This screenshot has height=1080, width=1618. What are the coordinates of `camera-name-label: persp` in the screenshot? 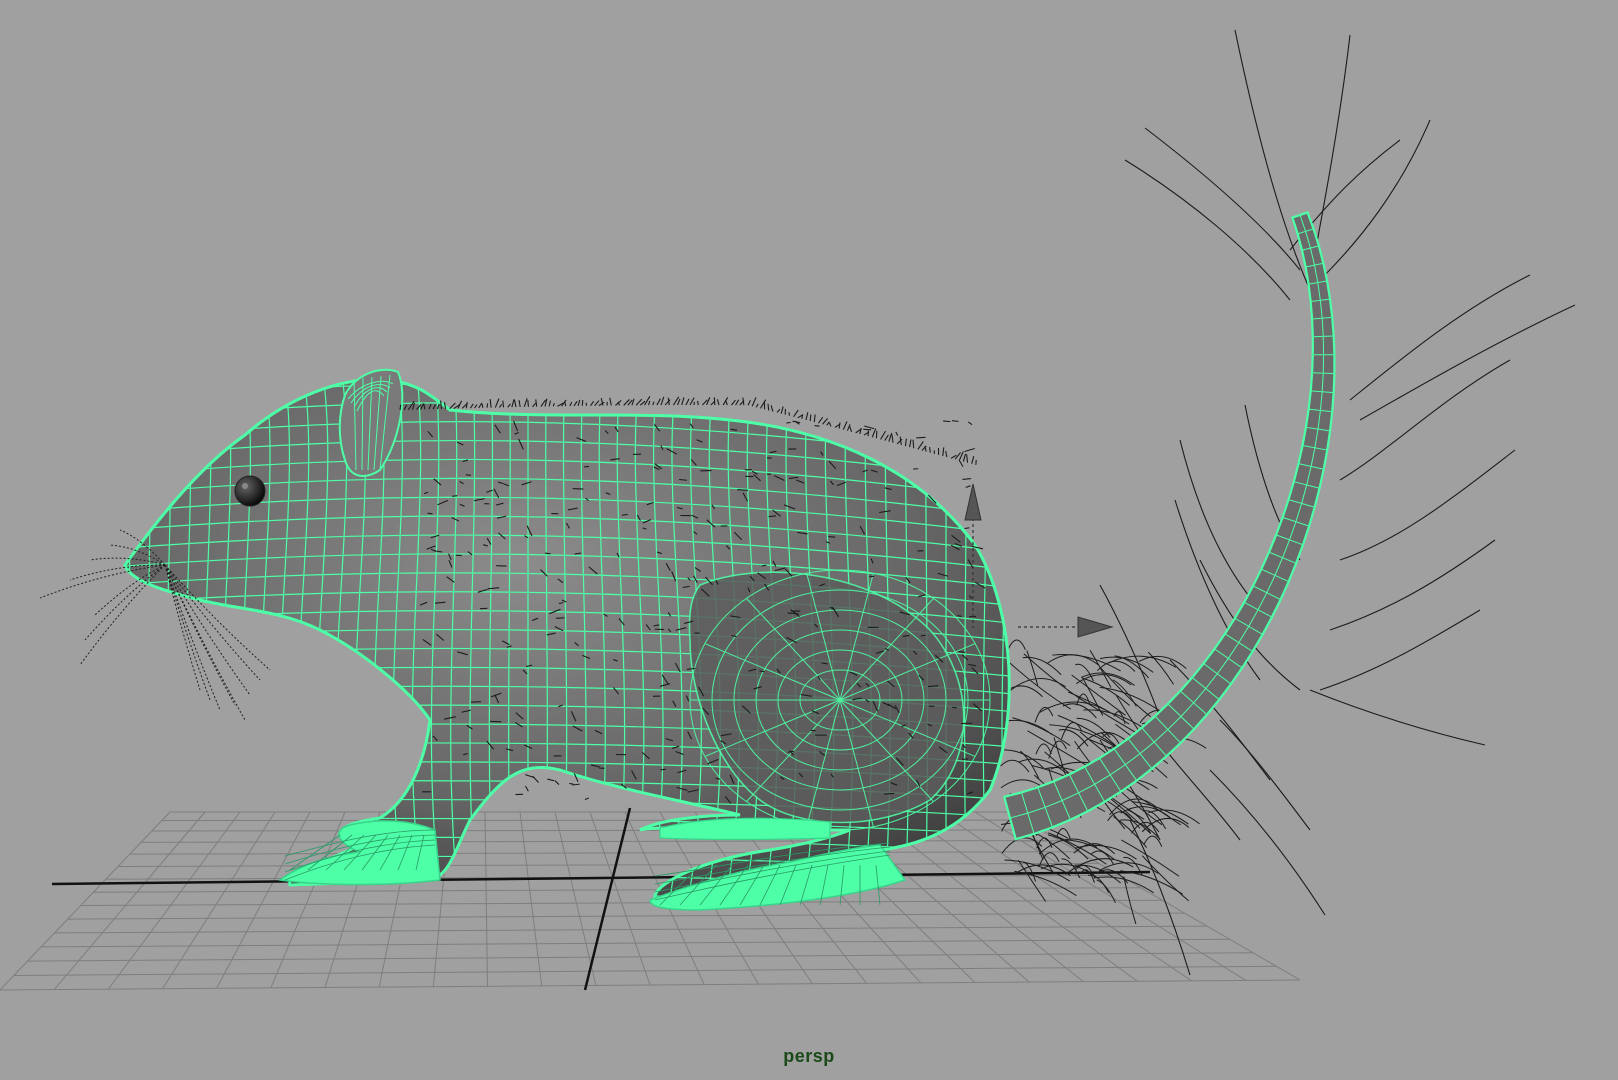 It's located at (809, 1056).